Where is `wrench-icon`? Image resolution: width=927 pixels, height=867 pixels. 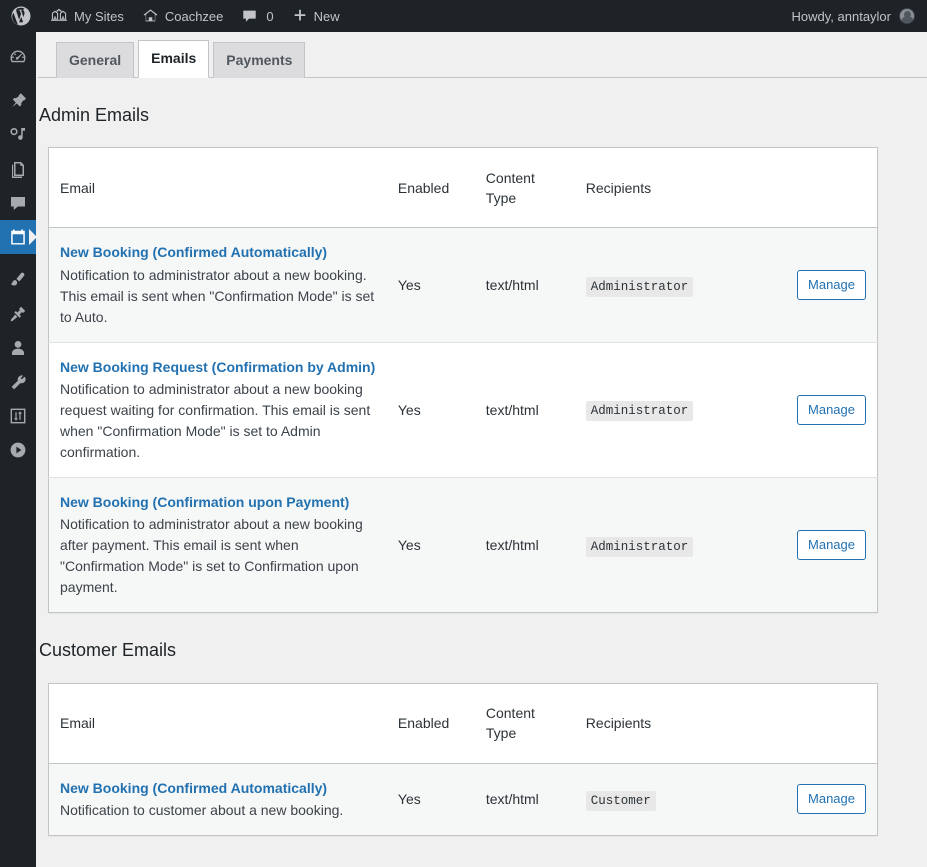
wrench-icon is located at coordinates (18, 382).